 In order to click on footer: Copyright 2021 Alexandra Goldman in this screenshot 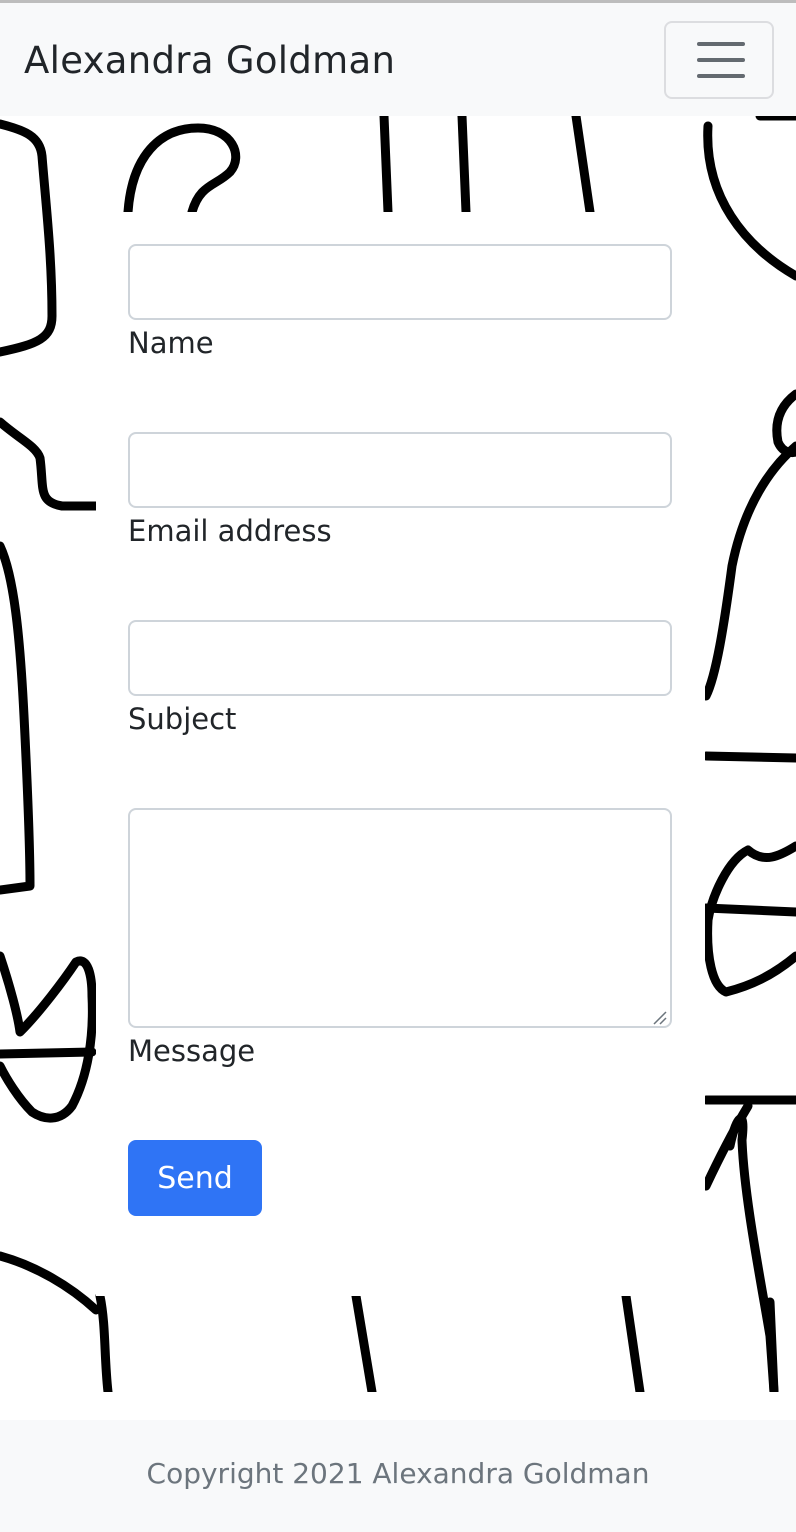, I will do `click(398, 1476)`.